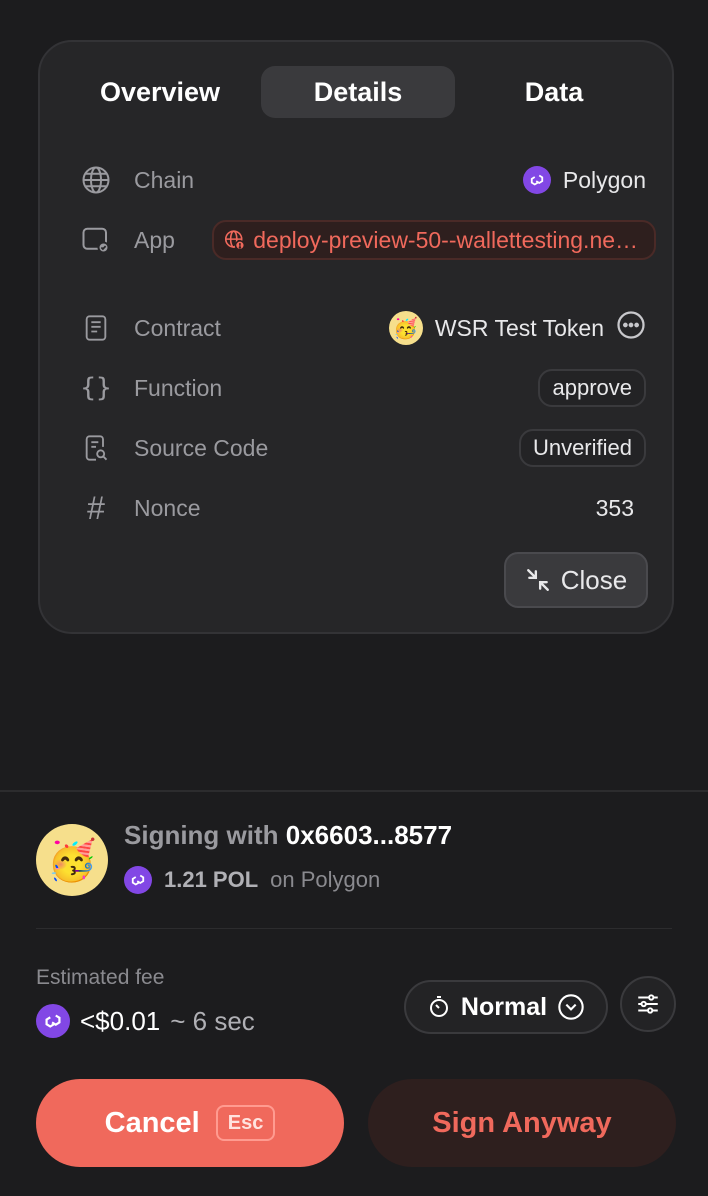 This screenshot has width=708, height=1196. I want to click on chevron-down-icon, so click(571, 1007).